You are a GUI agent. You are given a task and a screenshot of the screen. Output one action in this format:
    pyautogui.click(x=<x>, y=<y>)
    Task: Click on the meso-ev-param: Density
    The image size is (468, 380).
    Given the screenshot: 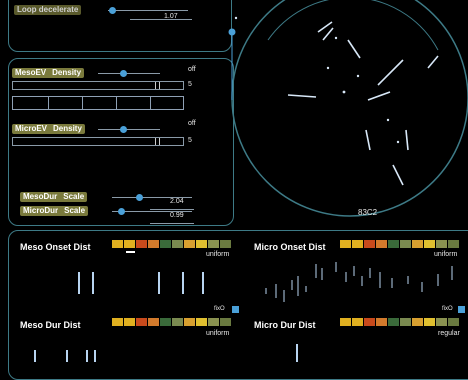 What is the action you would take?
    pyautogui.click(x=67, y=72)
    